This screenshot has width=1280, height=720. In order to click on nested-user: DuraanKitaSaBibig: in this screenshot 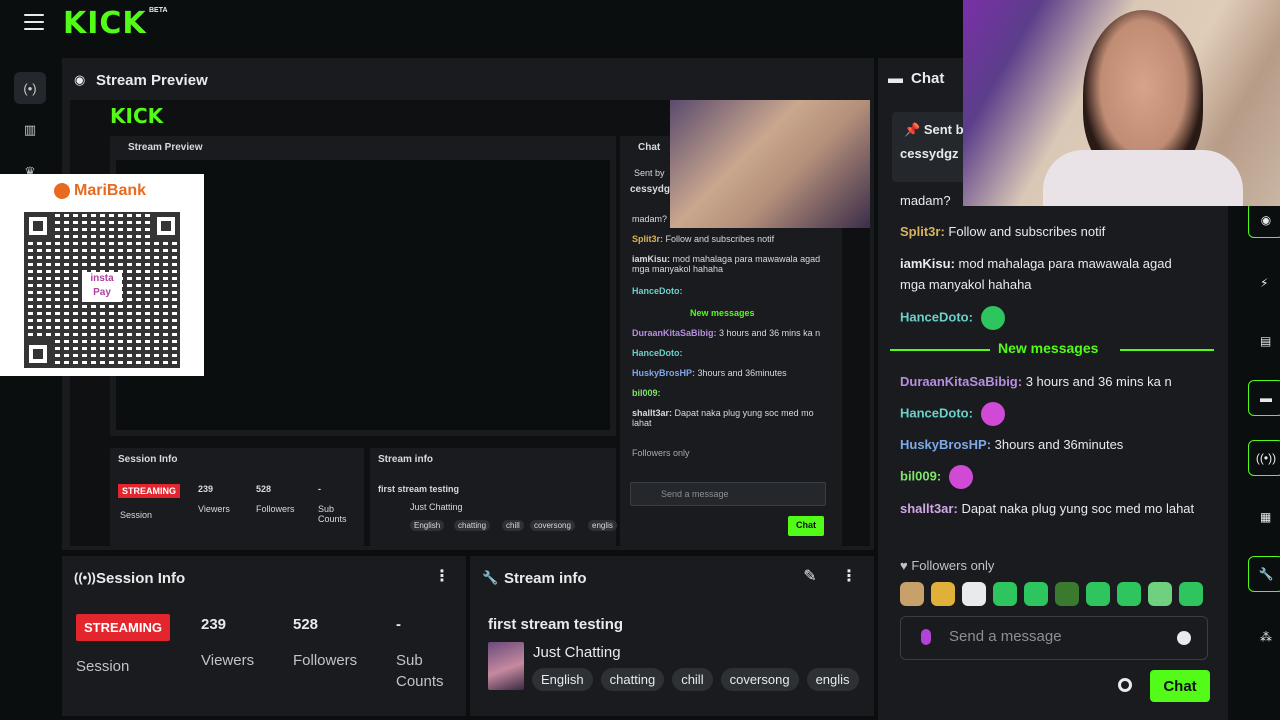, I will do `click(674, 333)`.